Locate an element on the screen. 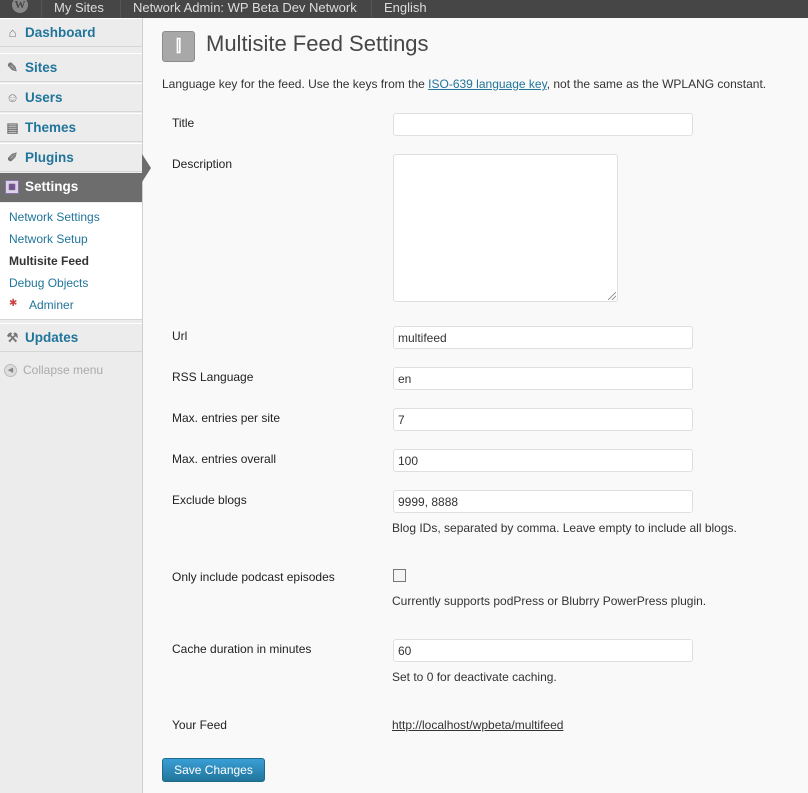  home-icon: ⌂ is located at coordinates (12, 32).